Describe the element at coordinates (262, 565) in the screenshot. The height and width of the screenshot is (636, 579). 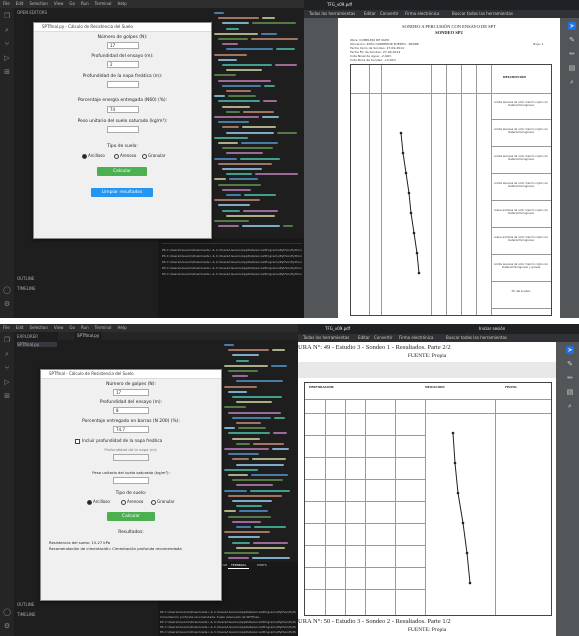
I see `terminal-tab-ports: PORTS` at that location.